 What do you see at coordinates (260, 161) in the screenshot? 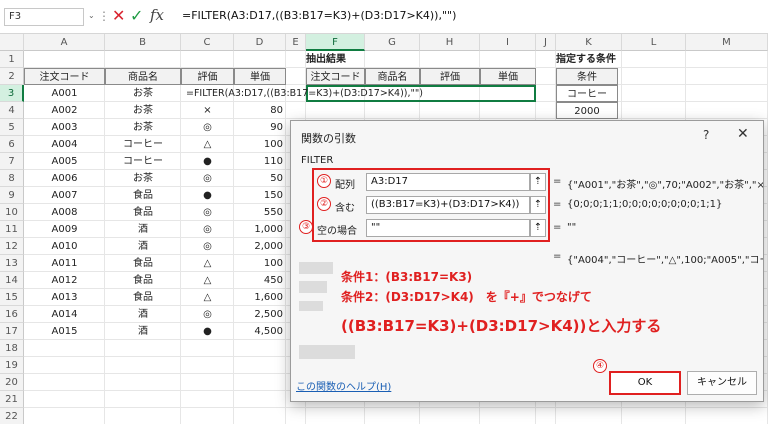
I see `table-cell: 110` at bounding box center [260, 161].